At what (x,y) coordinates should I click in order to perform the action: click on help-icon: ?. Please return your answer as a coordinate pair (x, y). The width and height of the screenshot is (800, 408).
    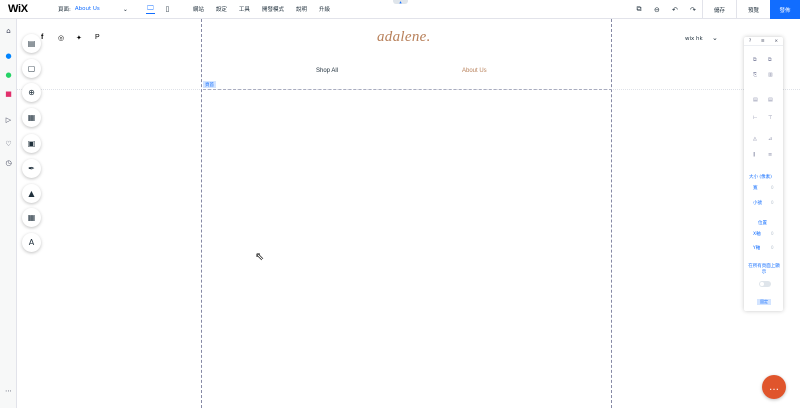
    Looking at the image, I should click on (750, 41).